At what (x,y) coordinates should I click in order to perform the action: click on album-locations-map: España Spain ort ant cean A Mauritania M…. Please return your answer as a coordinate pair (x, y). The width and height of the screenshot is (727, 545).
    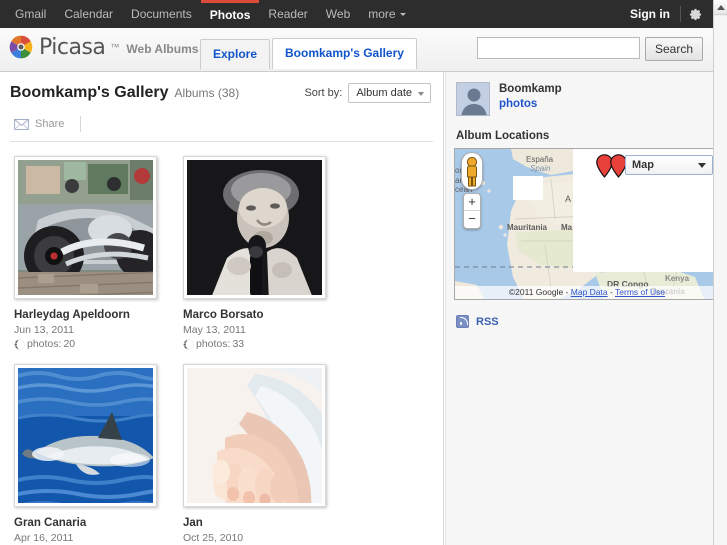
    Looking at the image, I should click on (587, 224).